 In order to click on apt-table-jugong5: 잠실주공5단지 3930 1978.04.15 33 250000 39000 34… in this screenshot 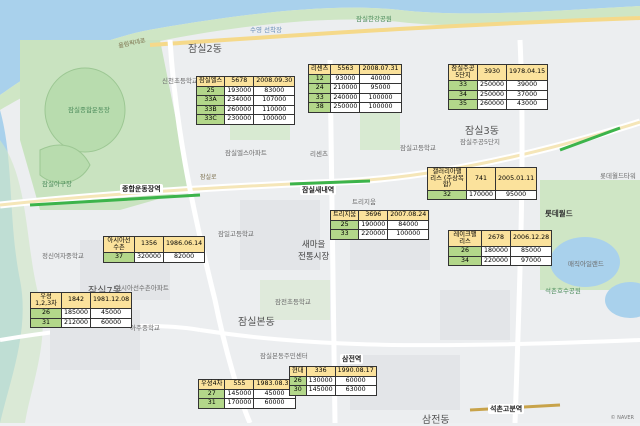, I will do `click(498, 87)`.